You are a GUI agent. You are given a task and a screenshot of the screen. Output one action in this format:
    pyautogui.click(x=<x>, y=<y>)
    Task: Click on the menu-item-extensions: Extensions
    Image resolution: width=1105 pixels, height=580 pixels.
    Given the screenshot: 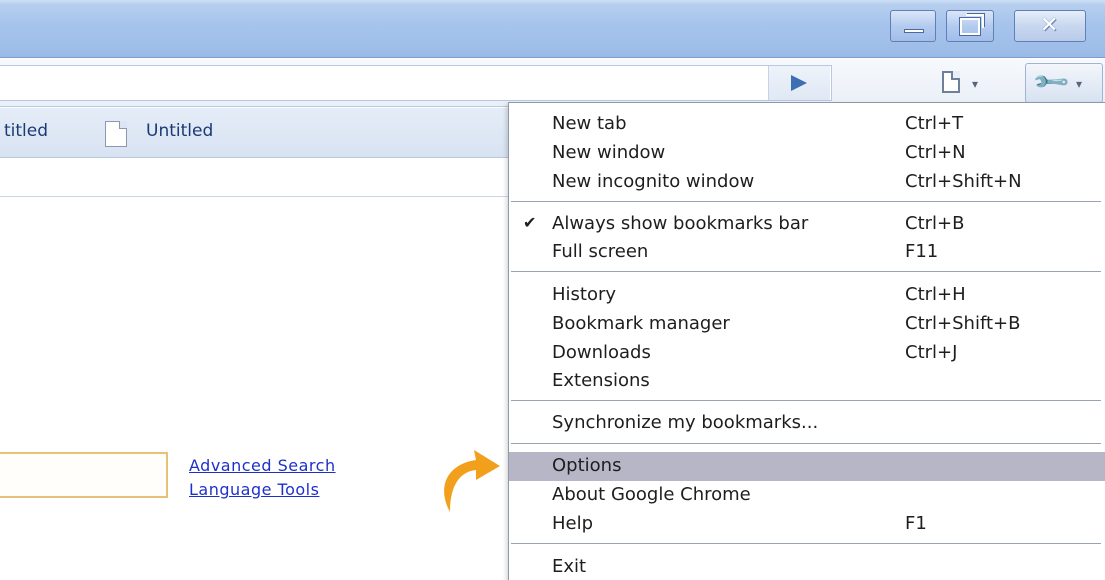 What is the action you would take?
    pyautogui.click(x=807, y=381)
    